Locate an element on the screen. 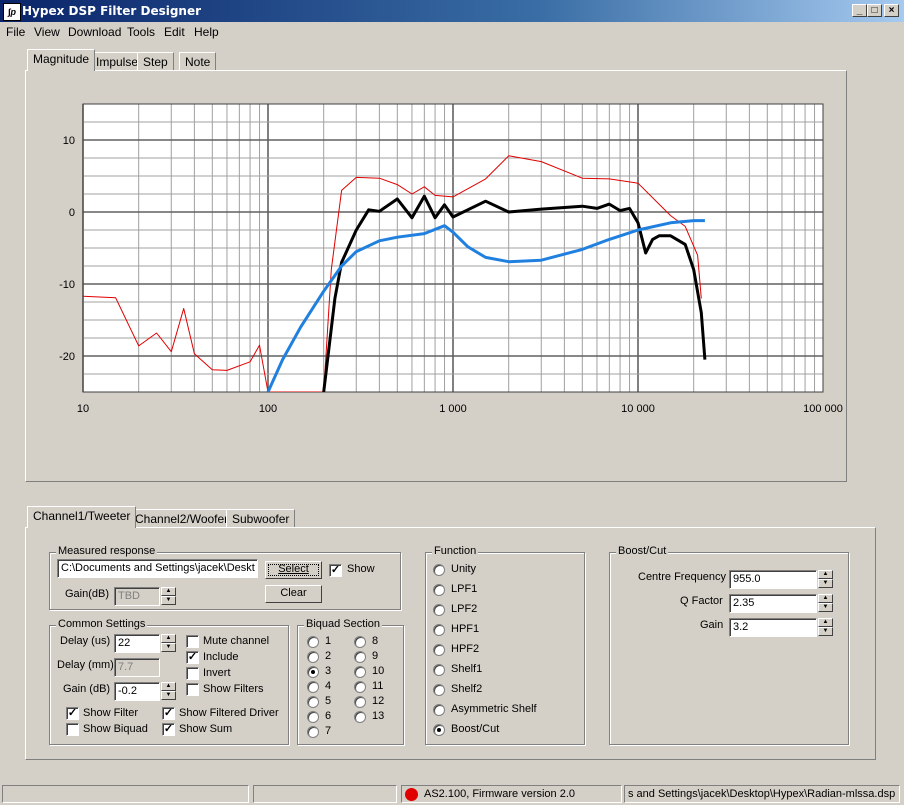 The image size is (904, 805). y-tick-label: 10 is located at coordinates (69, 141).